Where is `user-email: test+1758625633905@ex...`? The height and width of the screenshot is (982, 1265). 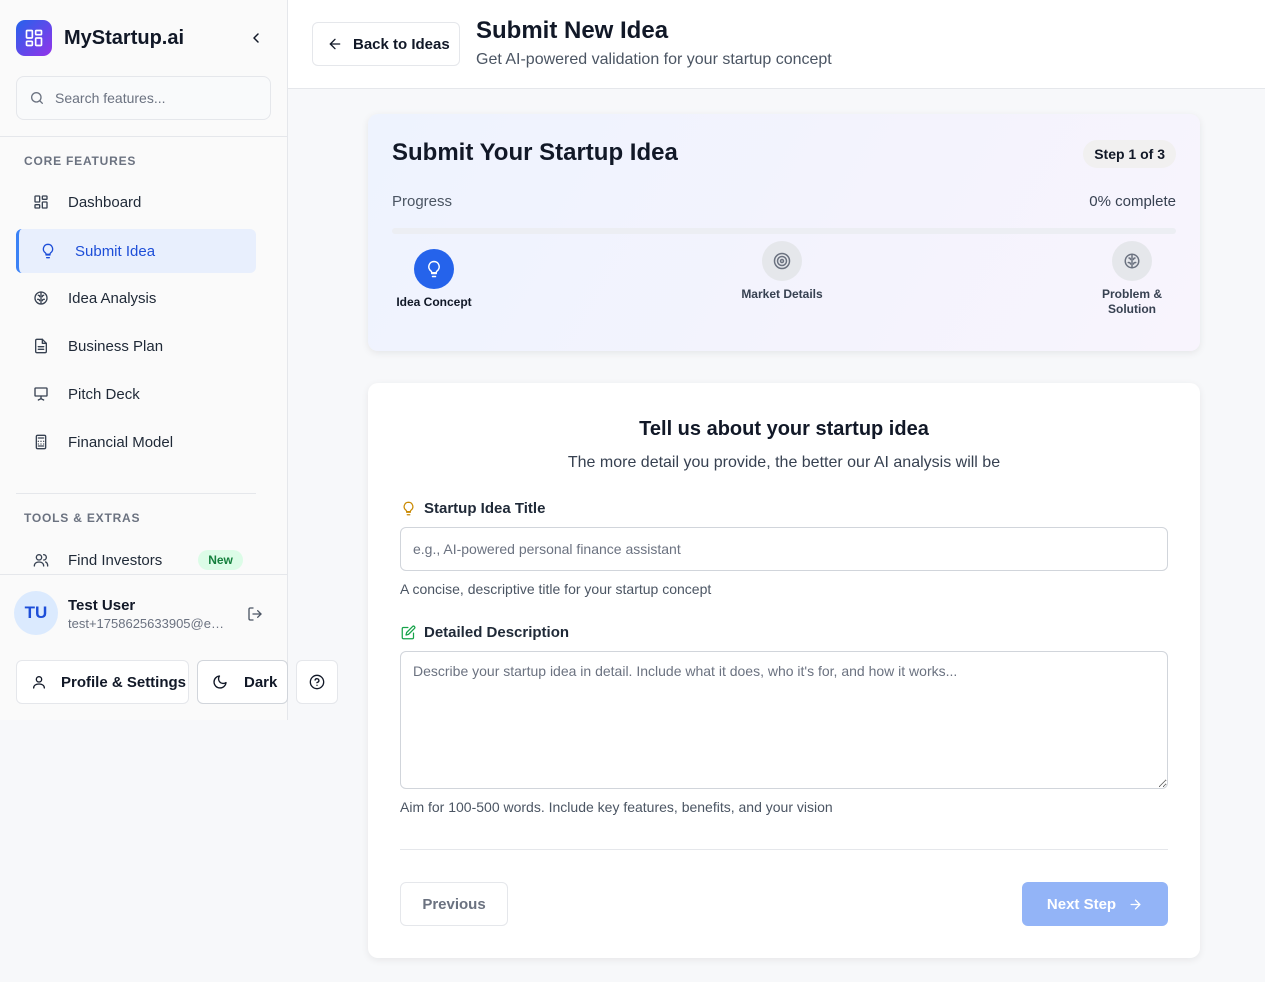
user-email: test+1758625633905@ex... is located at coordinates (148, 623).